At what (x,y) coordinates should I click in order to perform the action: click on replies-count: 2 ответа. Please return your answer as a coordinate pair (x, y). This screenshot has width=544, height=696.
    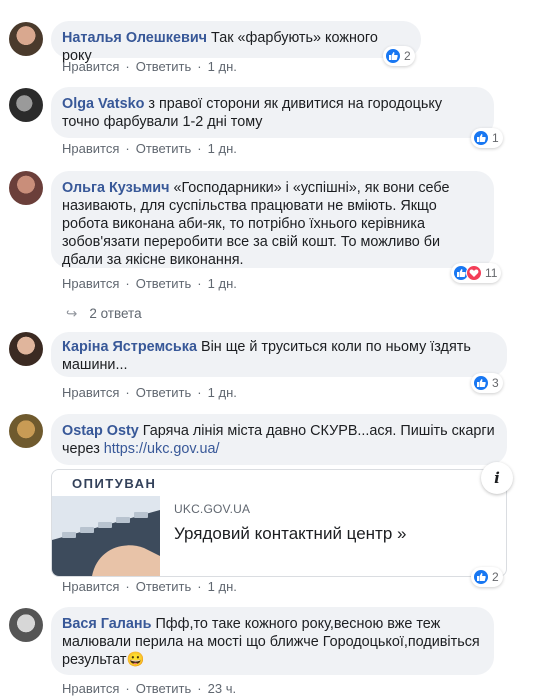
    Looking at the image, I should click on (115, 313).